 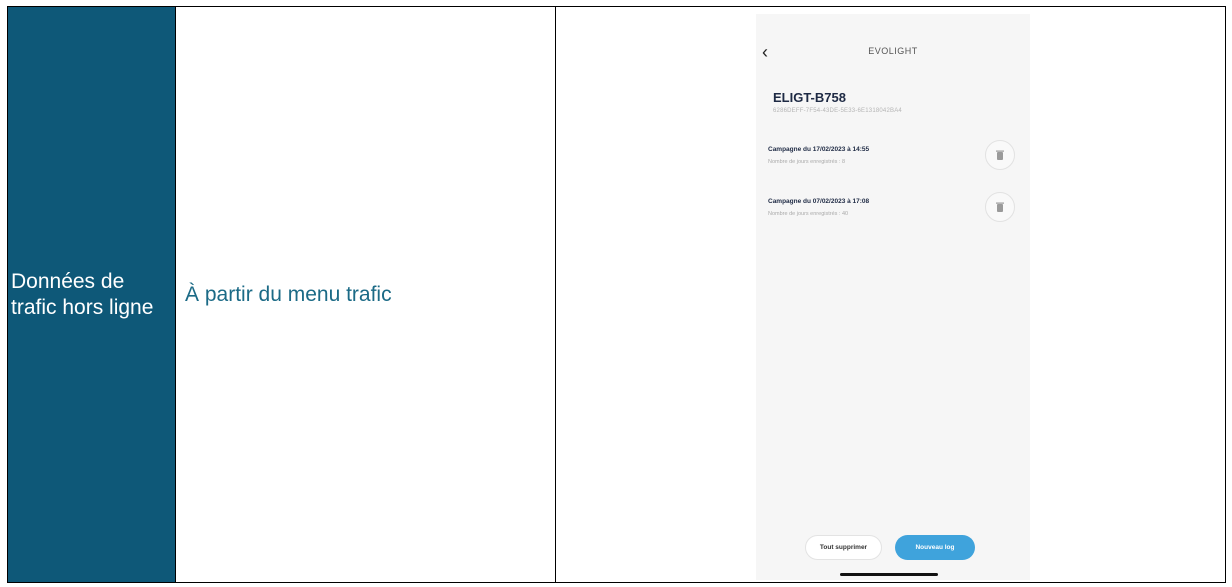 I want to click on delete-all-button: Tout supprimer, so click(x=843, y=547).